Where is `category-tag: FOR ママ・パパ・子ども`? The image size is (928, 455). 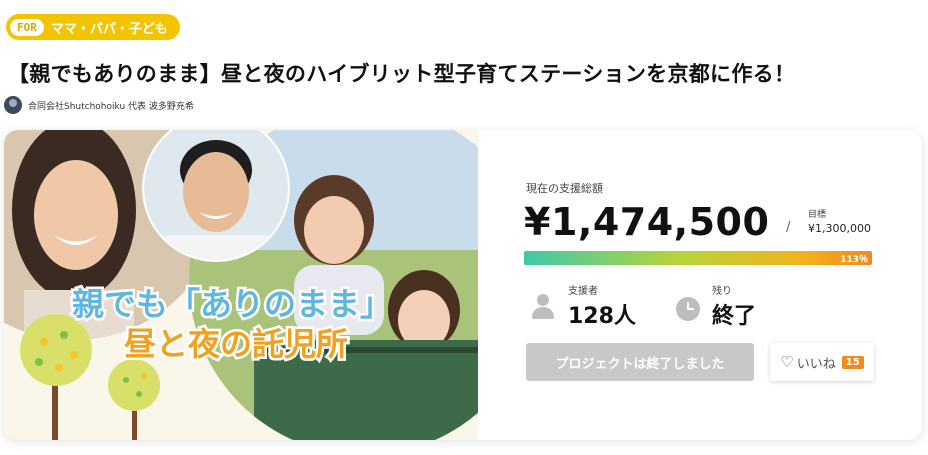 category-tag: FOR ママ・パパ・子ども is located at coordinates (93, 27).